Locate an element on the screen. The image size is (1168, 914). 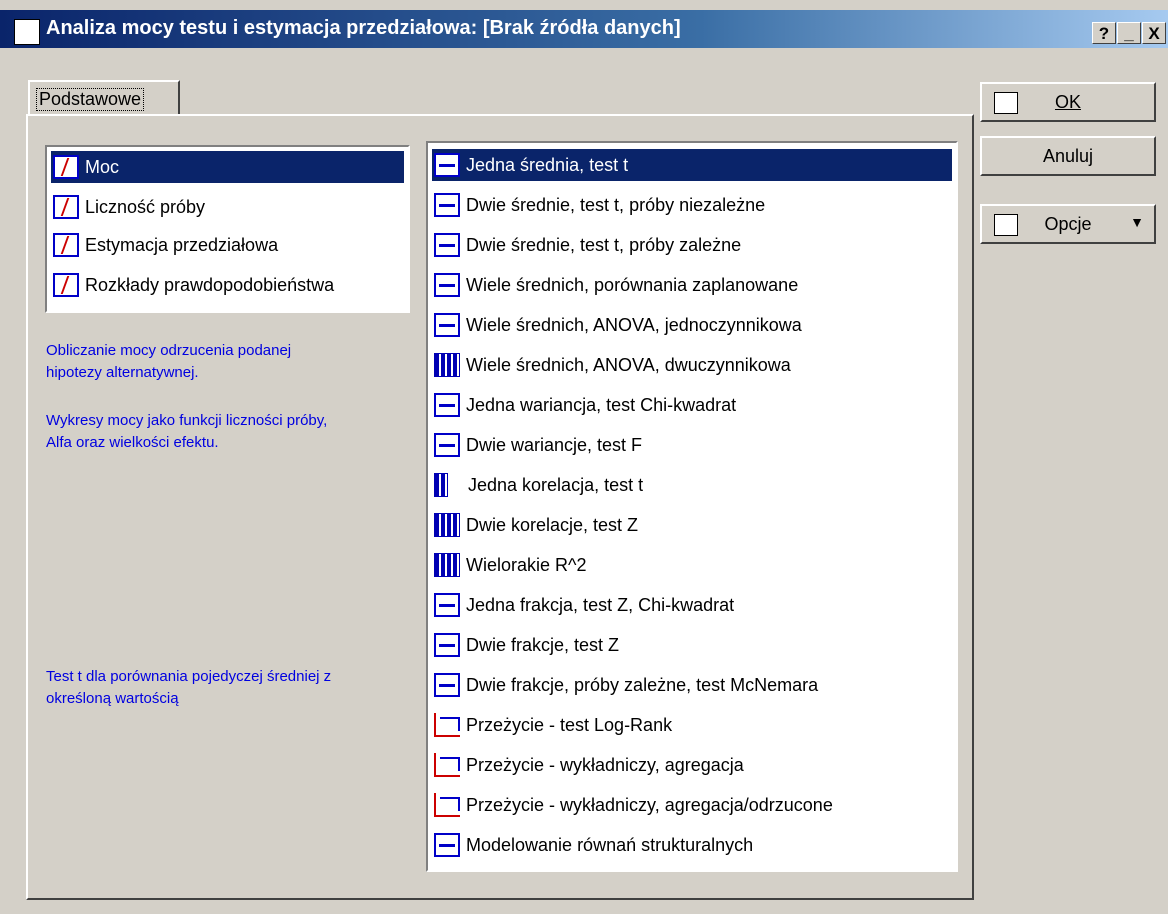
list-item-one-mean: Jedna średnia, test t is located at coordinates (692, 165).